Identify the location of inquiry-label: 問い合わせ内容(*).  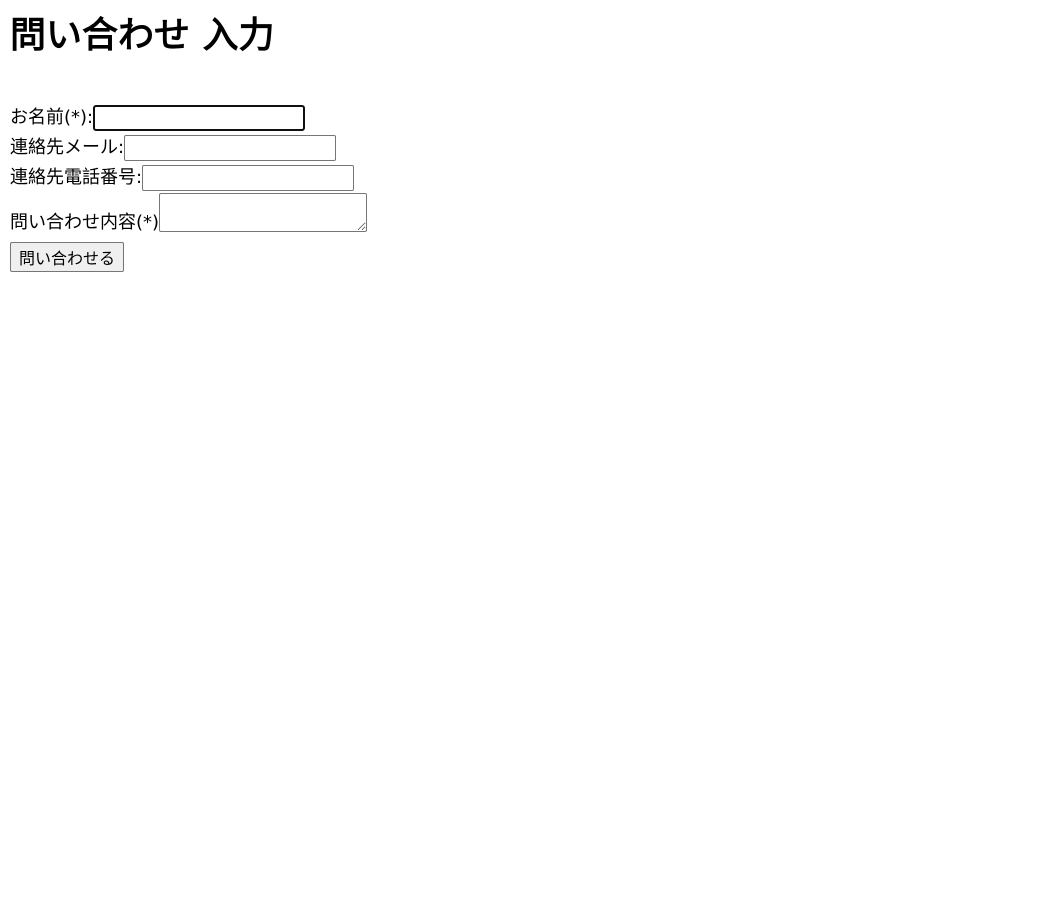
(85, 222).